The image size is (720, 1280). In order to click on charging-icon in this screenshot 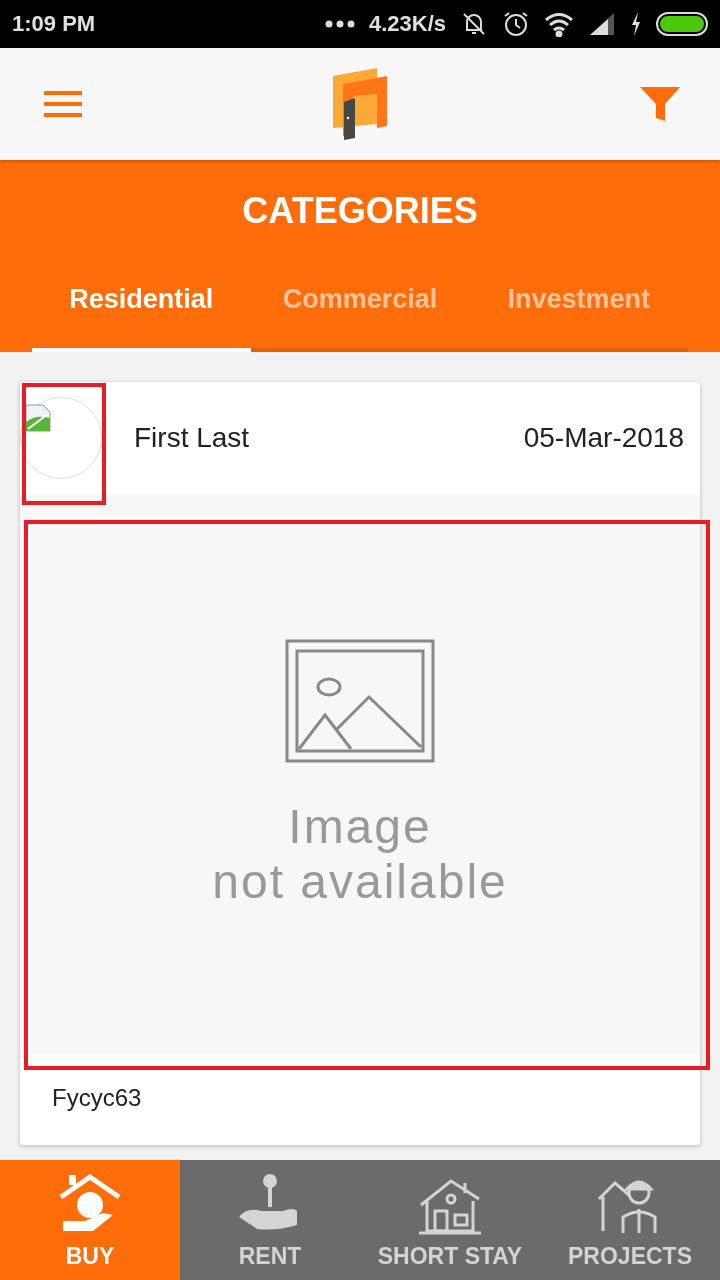, I will do `click(636, 24)`.